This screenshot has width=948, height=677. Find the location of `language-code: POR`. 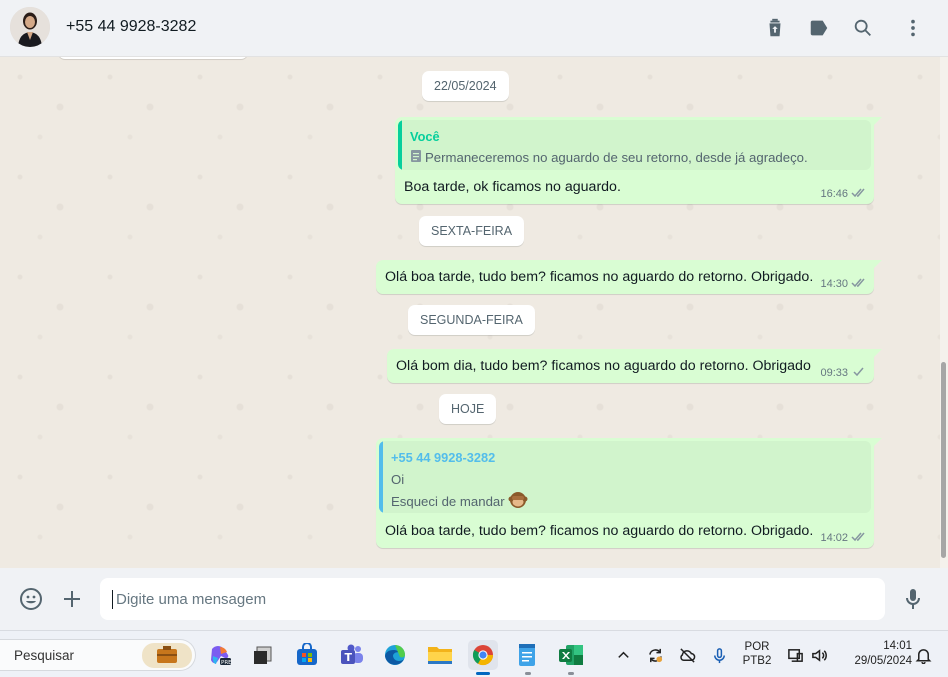

language-code: POR is located at coordinates (757, 647).